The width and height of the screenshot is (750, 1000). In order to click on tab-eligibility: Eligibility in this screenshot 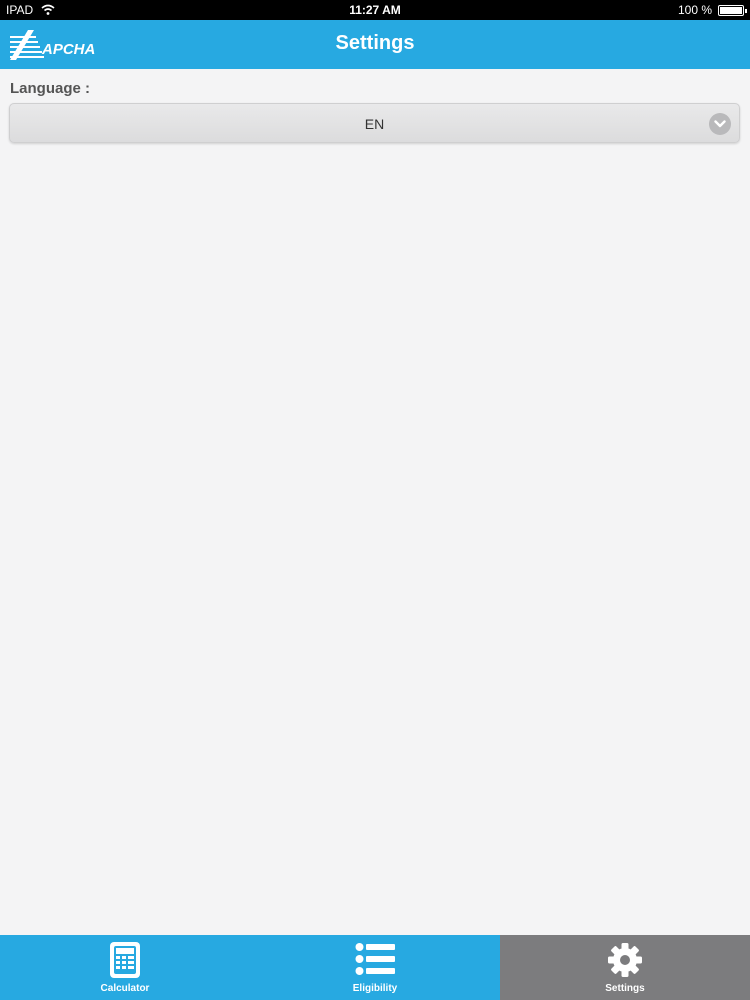, I will do `click(375, 967)`.